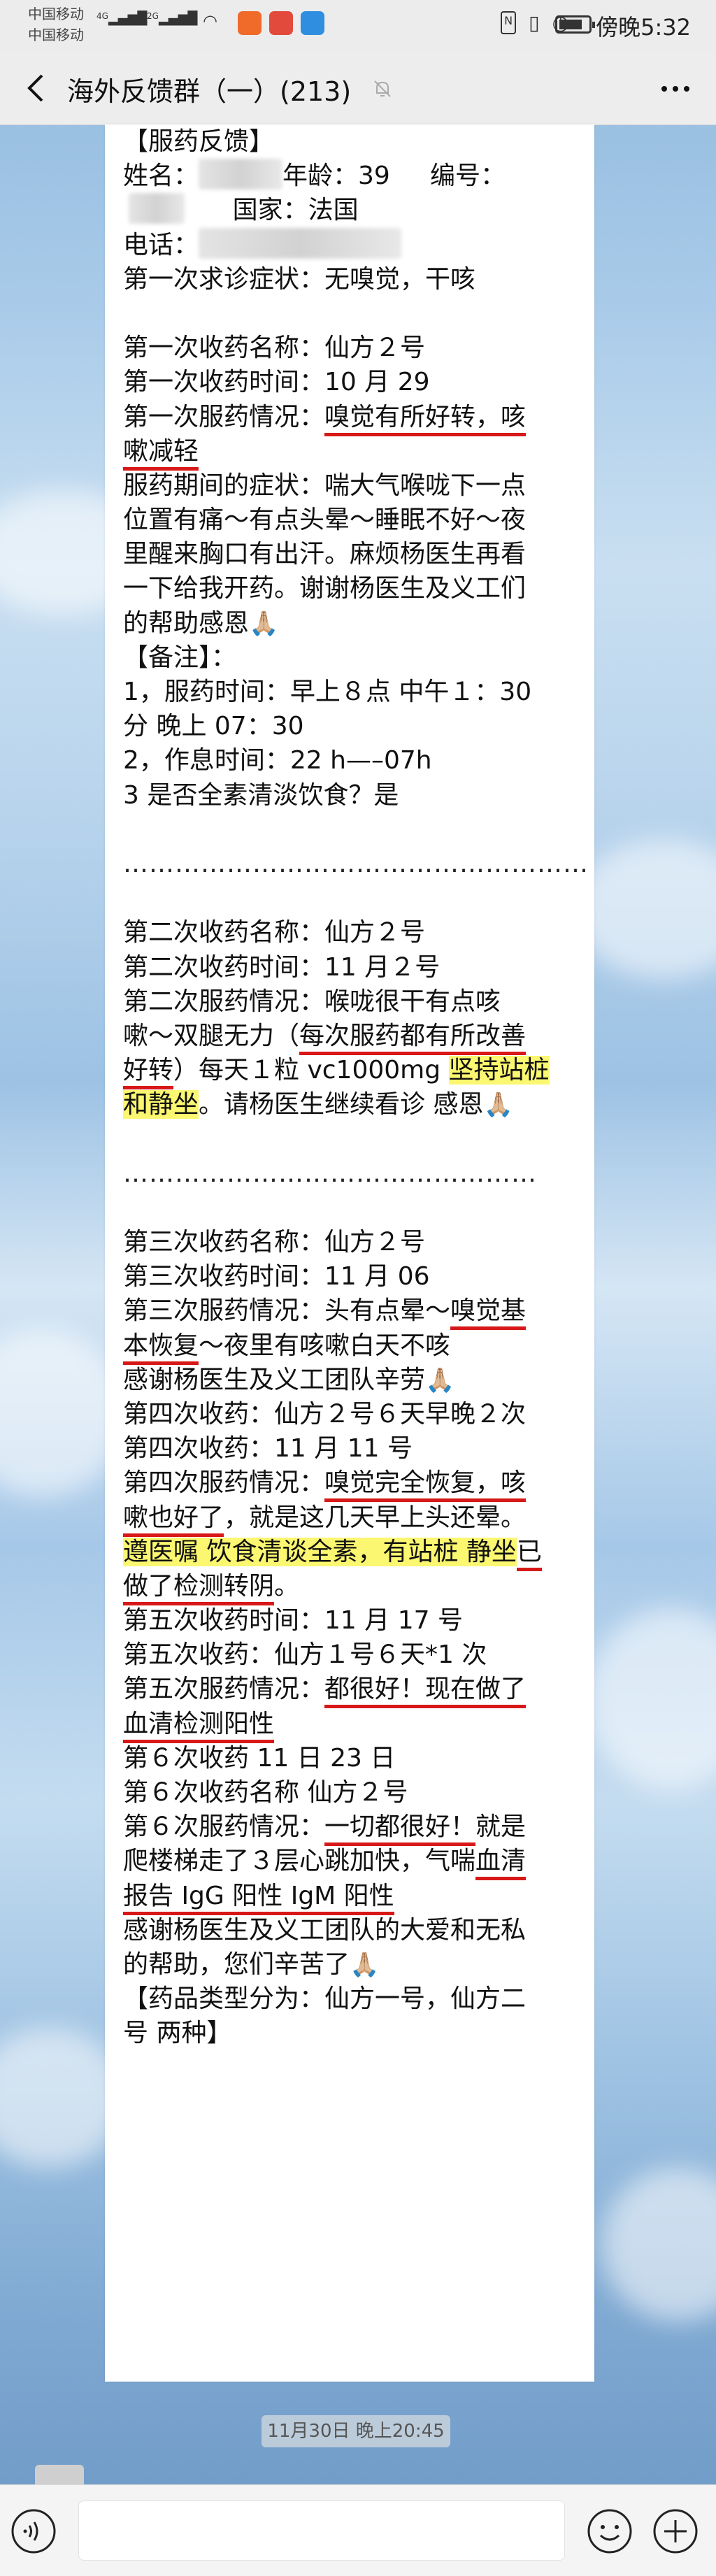 The height and width of the screenshot is (2576, 716). What do you see at coordinates (609, 2531) in the screenshot?
I see `emoji-button` at bounding box center [609, 2531].